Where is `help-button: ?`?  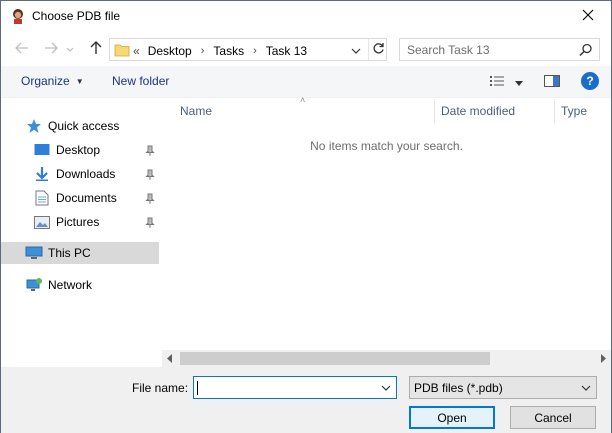
help-button: ? is located at coordinates (590, 81).